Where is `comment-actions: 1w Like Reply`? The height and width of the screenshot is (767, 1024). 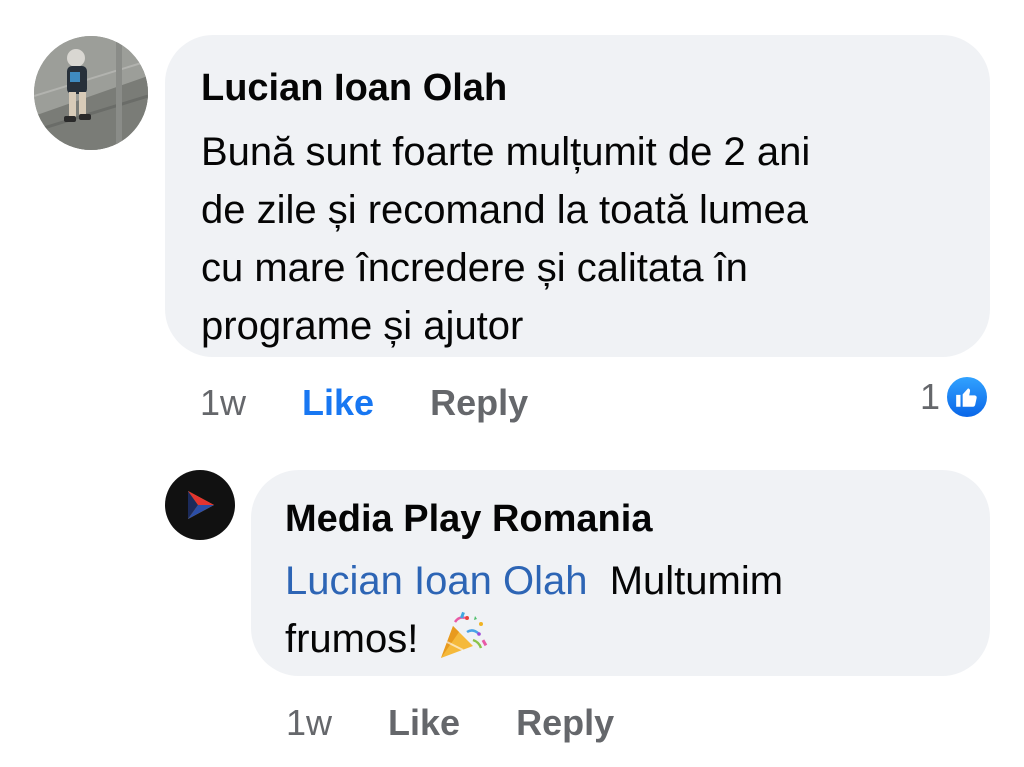
comment-actions: 1w Like Reply is located at coordinates (364, 403).